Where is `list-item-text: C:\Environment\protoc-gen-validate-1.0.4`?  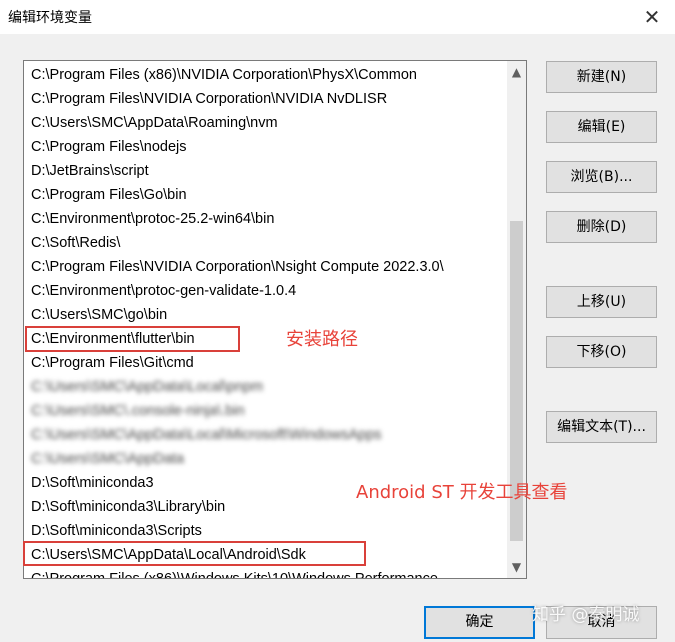
list-item-text: C:\Environment\protoc-gen-validate-1.0.4 is located at coordinates (164, 291).